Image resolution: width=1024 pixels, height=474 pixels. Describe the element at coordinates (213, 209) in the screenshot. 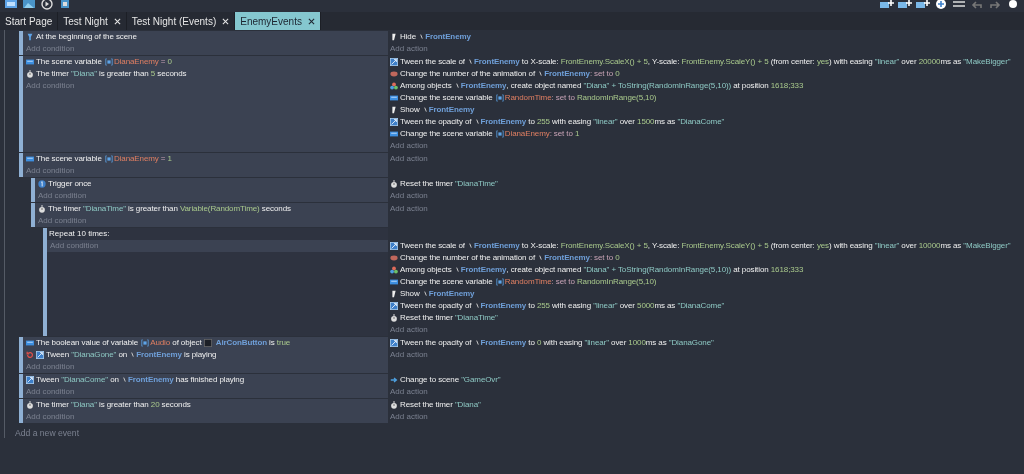

I see `condition: The timer "DianaTime" is greater than Variable(RandomTime) seconds` at that location.